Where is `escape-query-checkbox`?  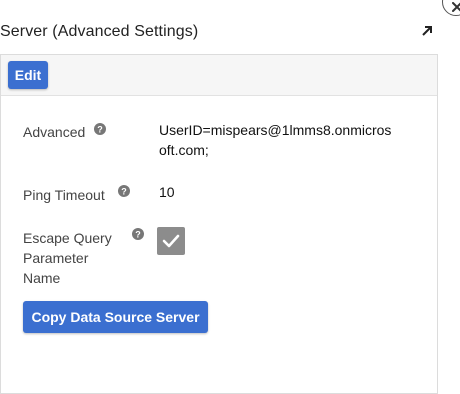
escape-query-checkbox is located at coordinates (171, 241).